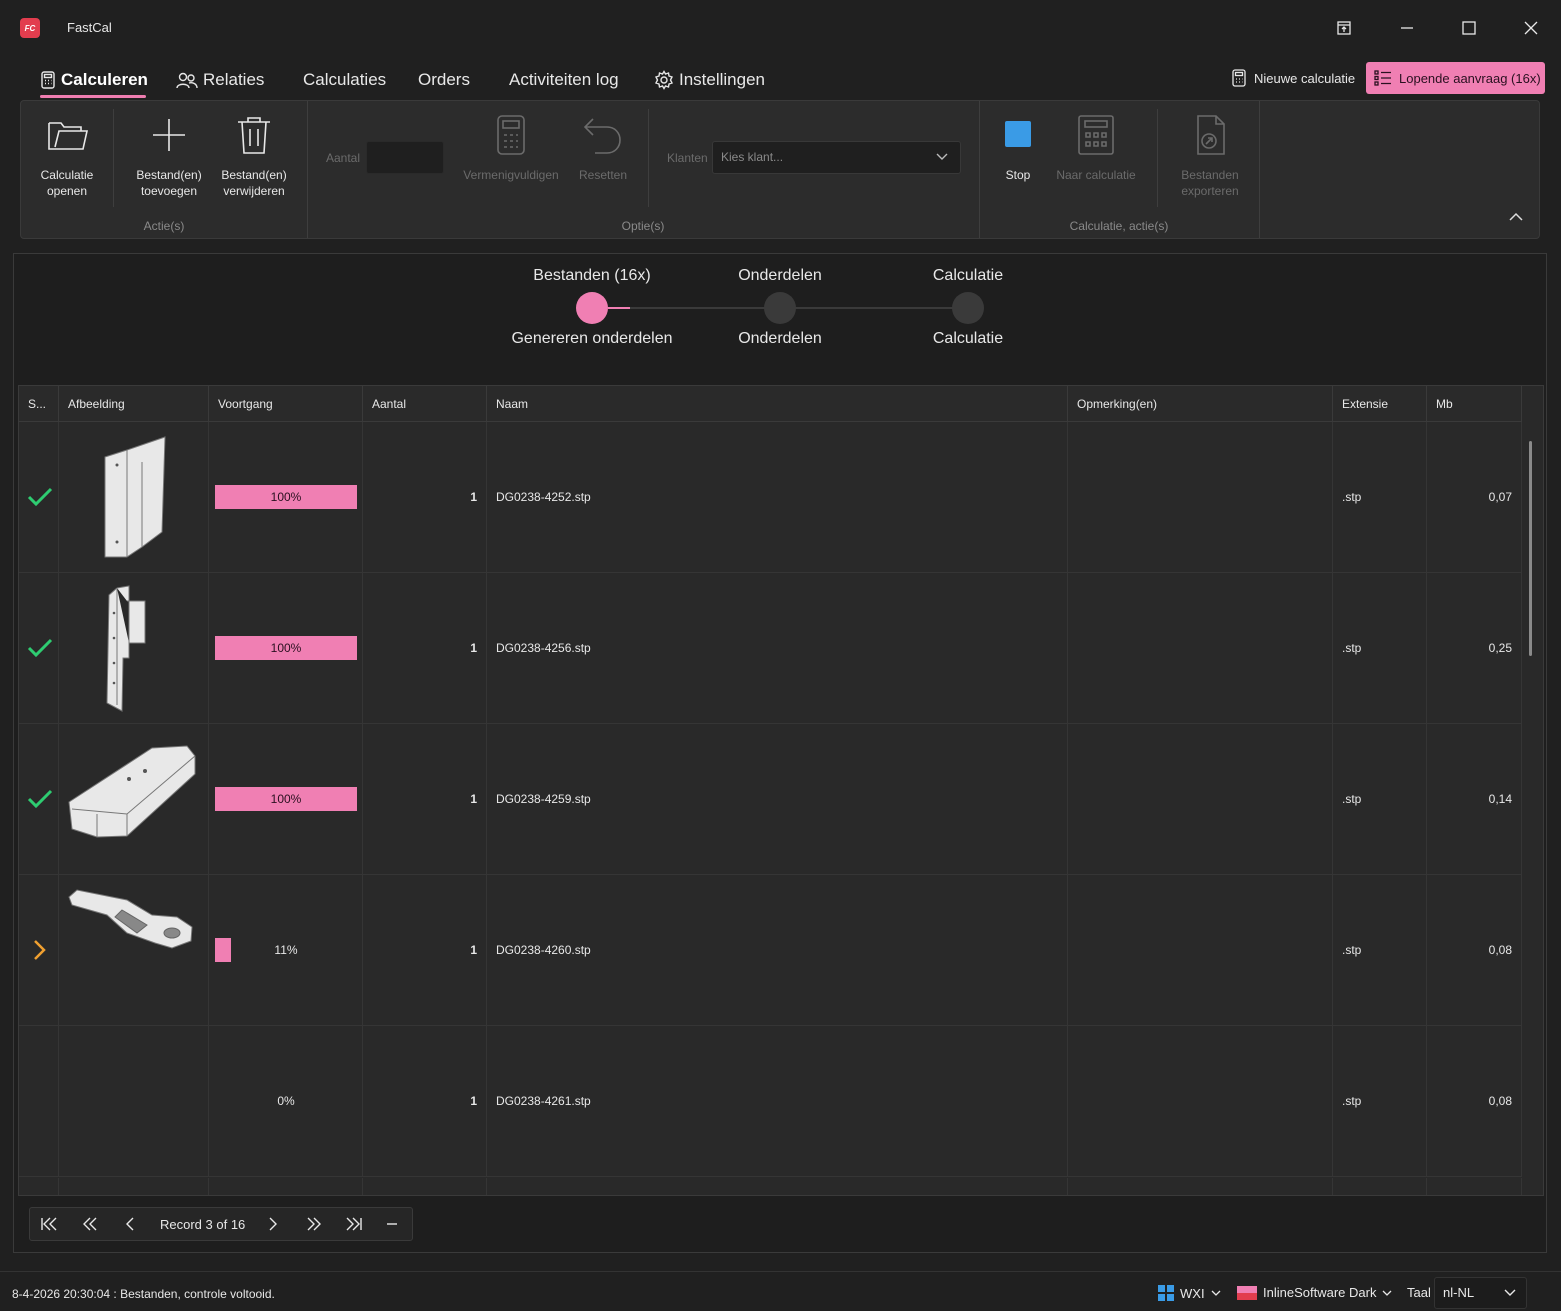 The width and height of the screenshot is (1561, 1311). I want to click on tab-orders: Orders, so click(444, 80).